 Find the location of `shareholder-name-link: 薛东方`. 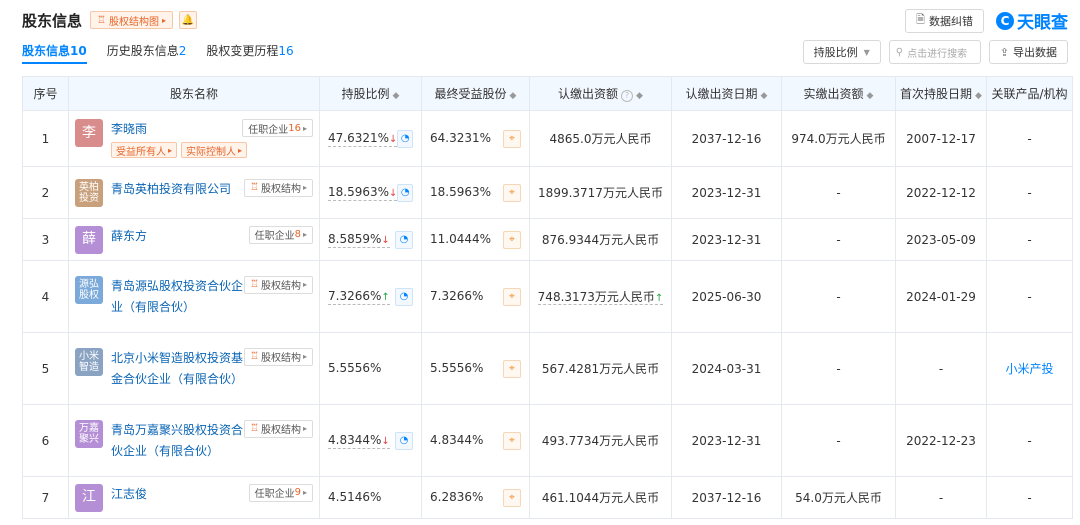

shareholder-name-link: 薛东方 is located at coordinates (129, 236).